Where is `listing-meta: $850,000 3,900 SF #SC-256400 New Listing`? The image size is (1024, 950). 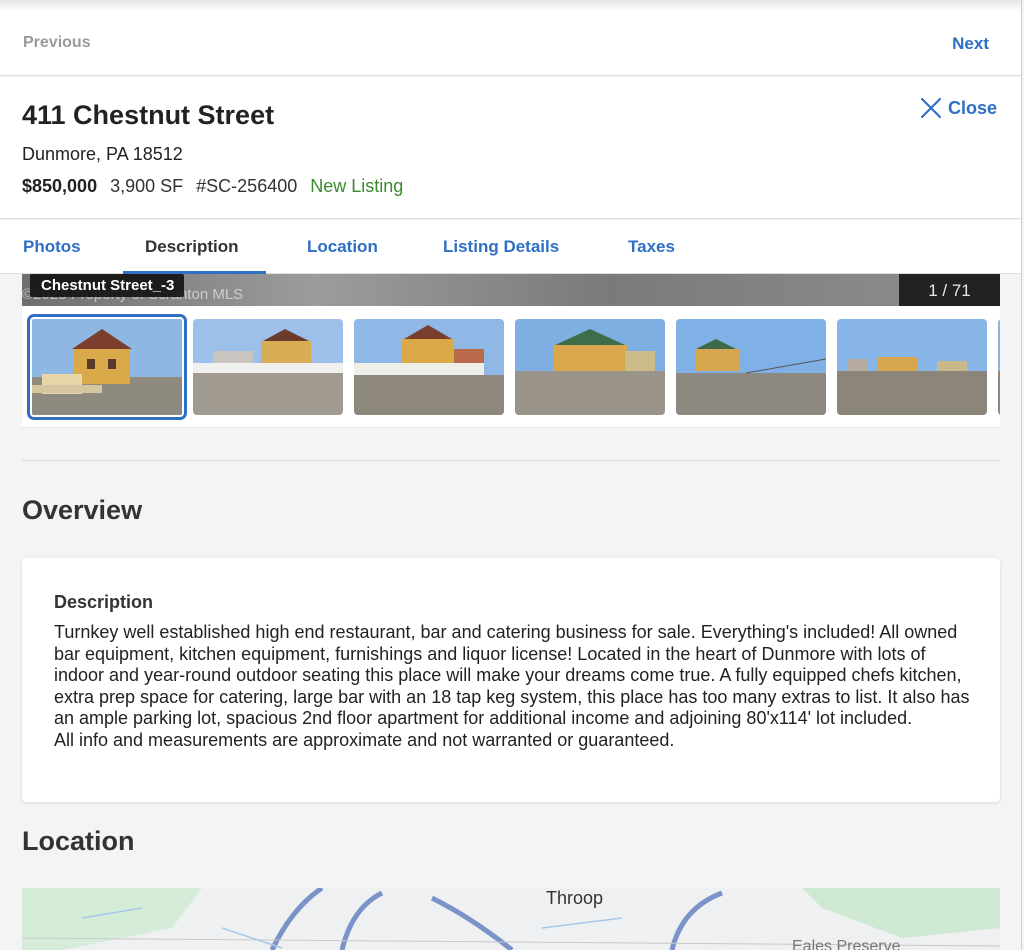 listing-meta: $850,000 3,900 SF #SC-256400 New Listing is located at coordinates (216, 186).